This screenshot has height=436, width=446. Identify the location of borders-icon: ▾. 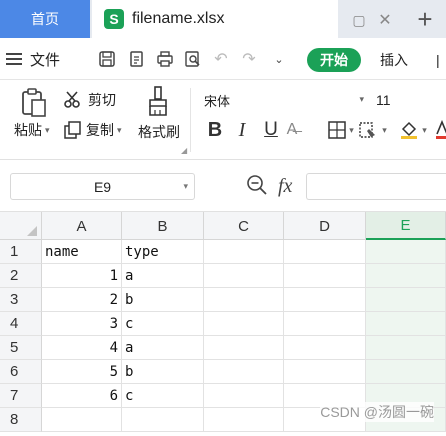
(341, 130).